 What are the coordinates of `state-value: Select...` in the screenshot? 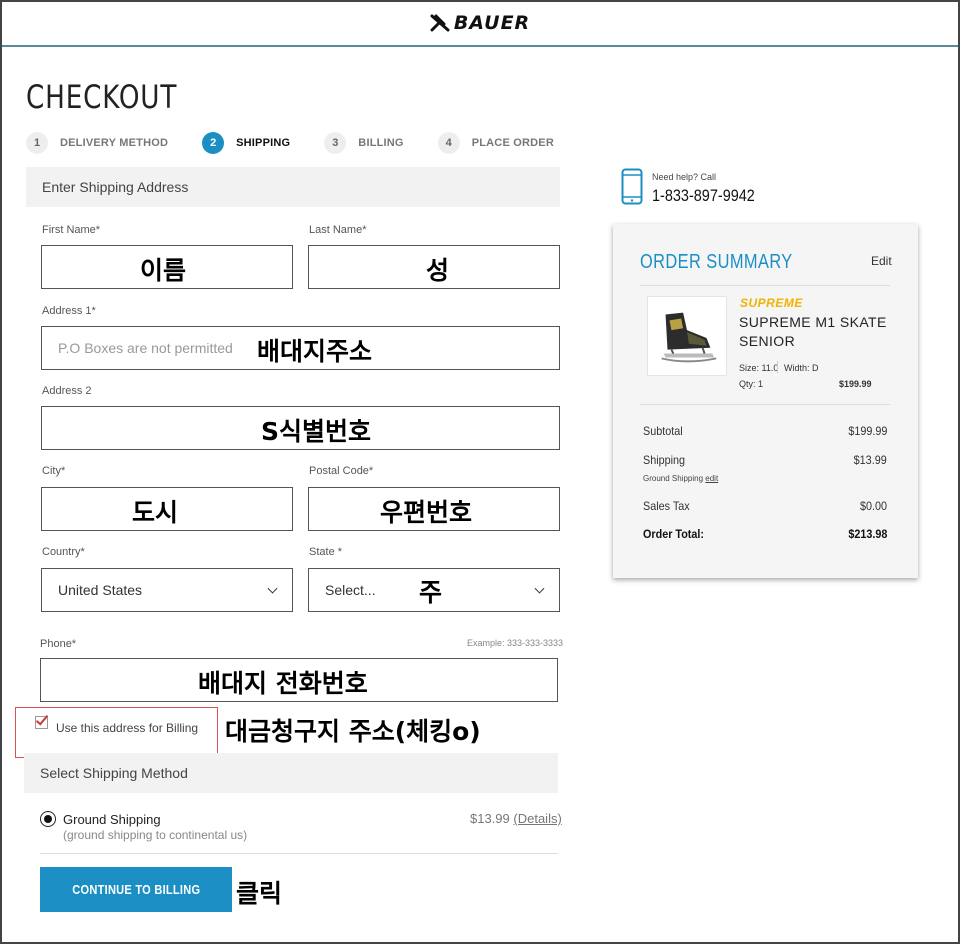 It's located at (350, 590).